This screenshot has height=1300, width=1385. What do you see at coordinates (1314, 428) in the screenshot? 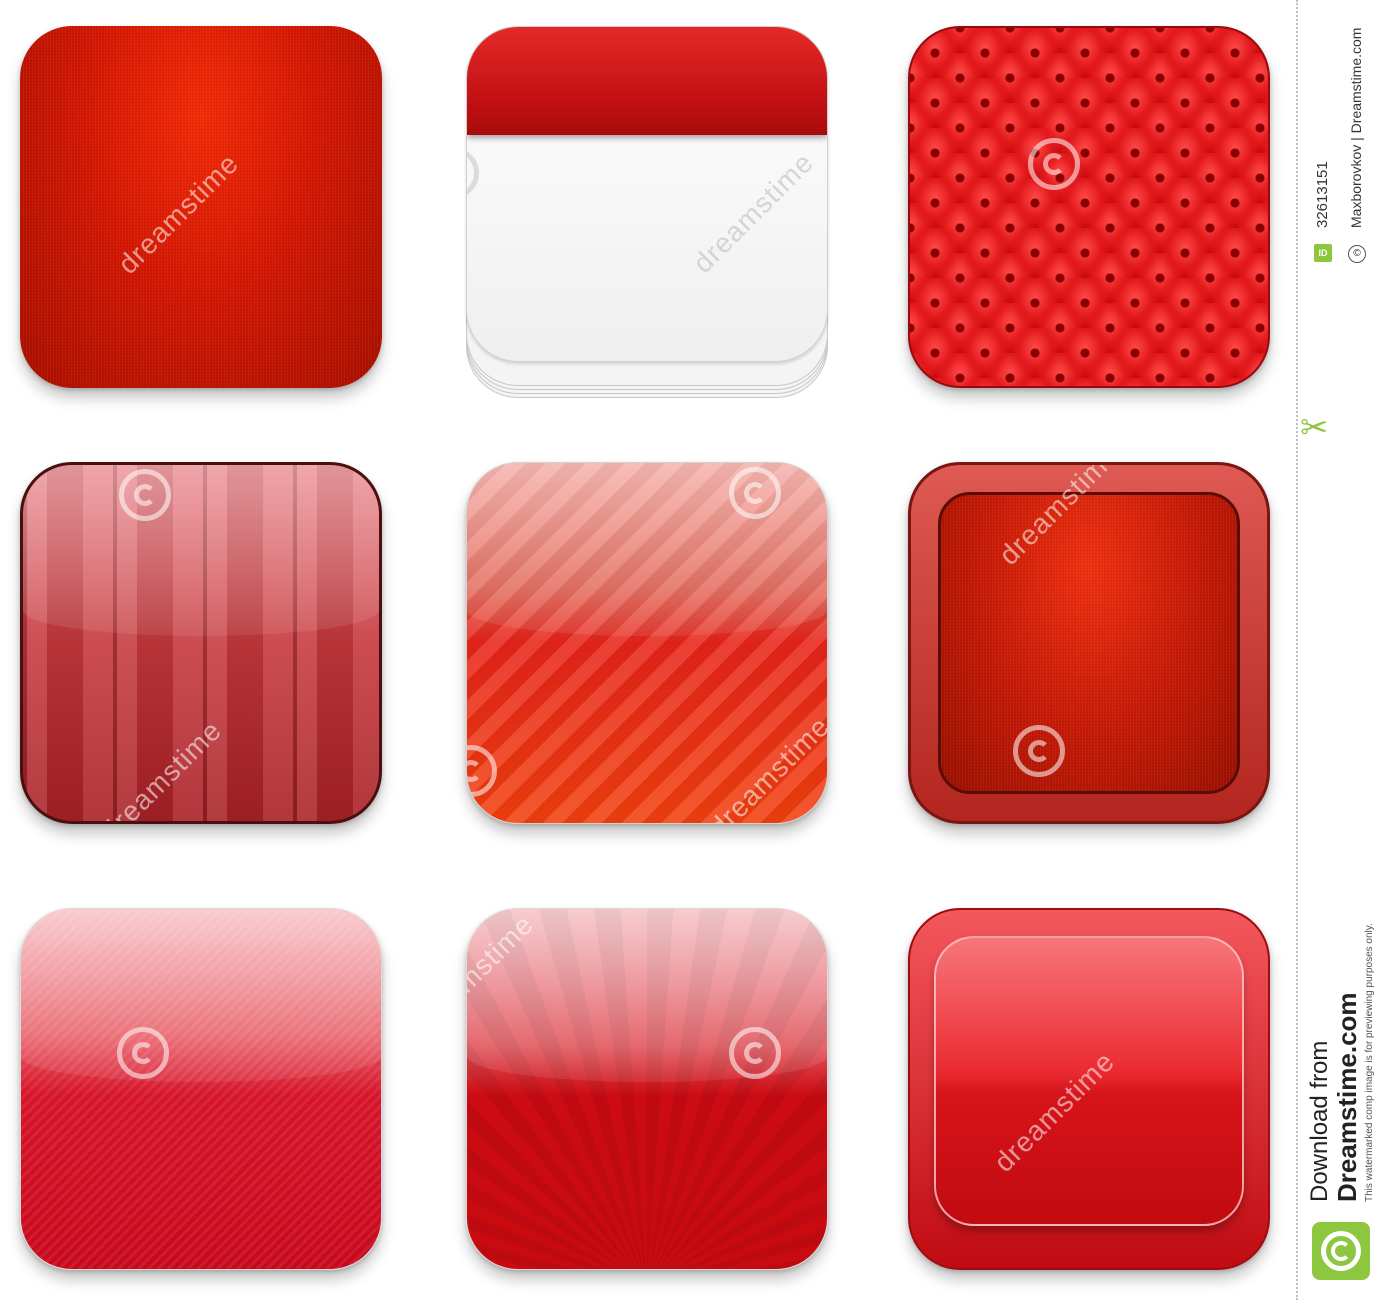
I see `scissors-icon: ✂` at bounding box center [1314, 428].